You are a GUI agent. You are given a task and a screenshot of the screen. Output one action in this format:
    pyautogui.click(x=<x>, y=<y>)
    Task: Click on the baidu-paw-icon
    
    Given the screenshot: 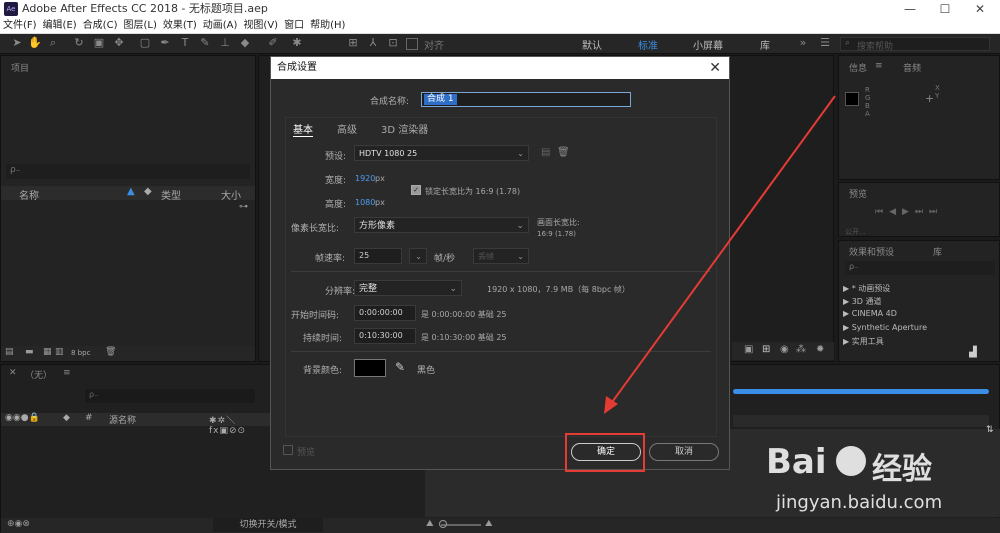 What is the action you would take?
    pyautogui.click(x=851, y=461)
    